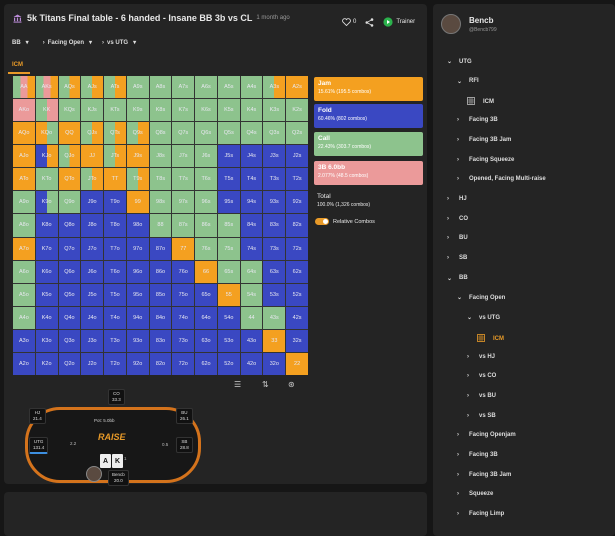  I want to click on seat-hero: Bencb 20.0, so click(118, 478).